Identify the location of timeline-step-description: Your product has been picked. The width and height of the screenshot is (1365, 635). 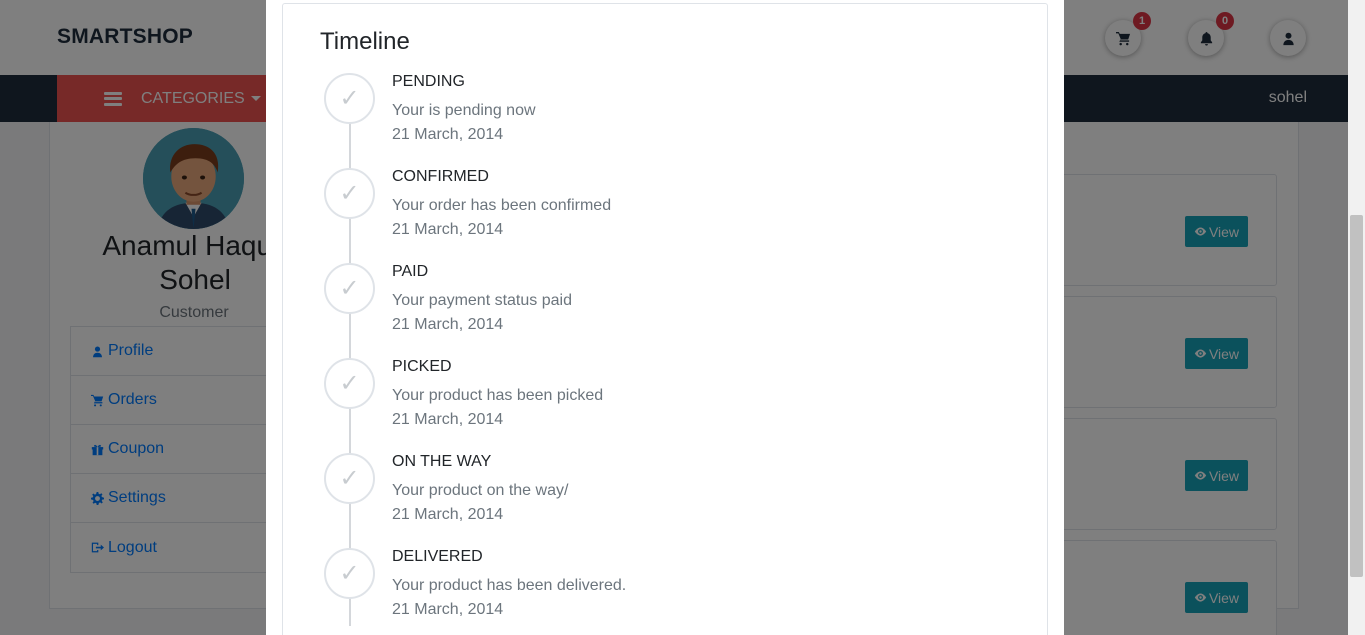
(498, 395).